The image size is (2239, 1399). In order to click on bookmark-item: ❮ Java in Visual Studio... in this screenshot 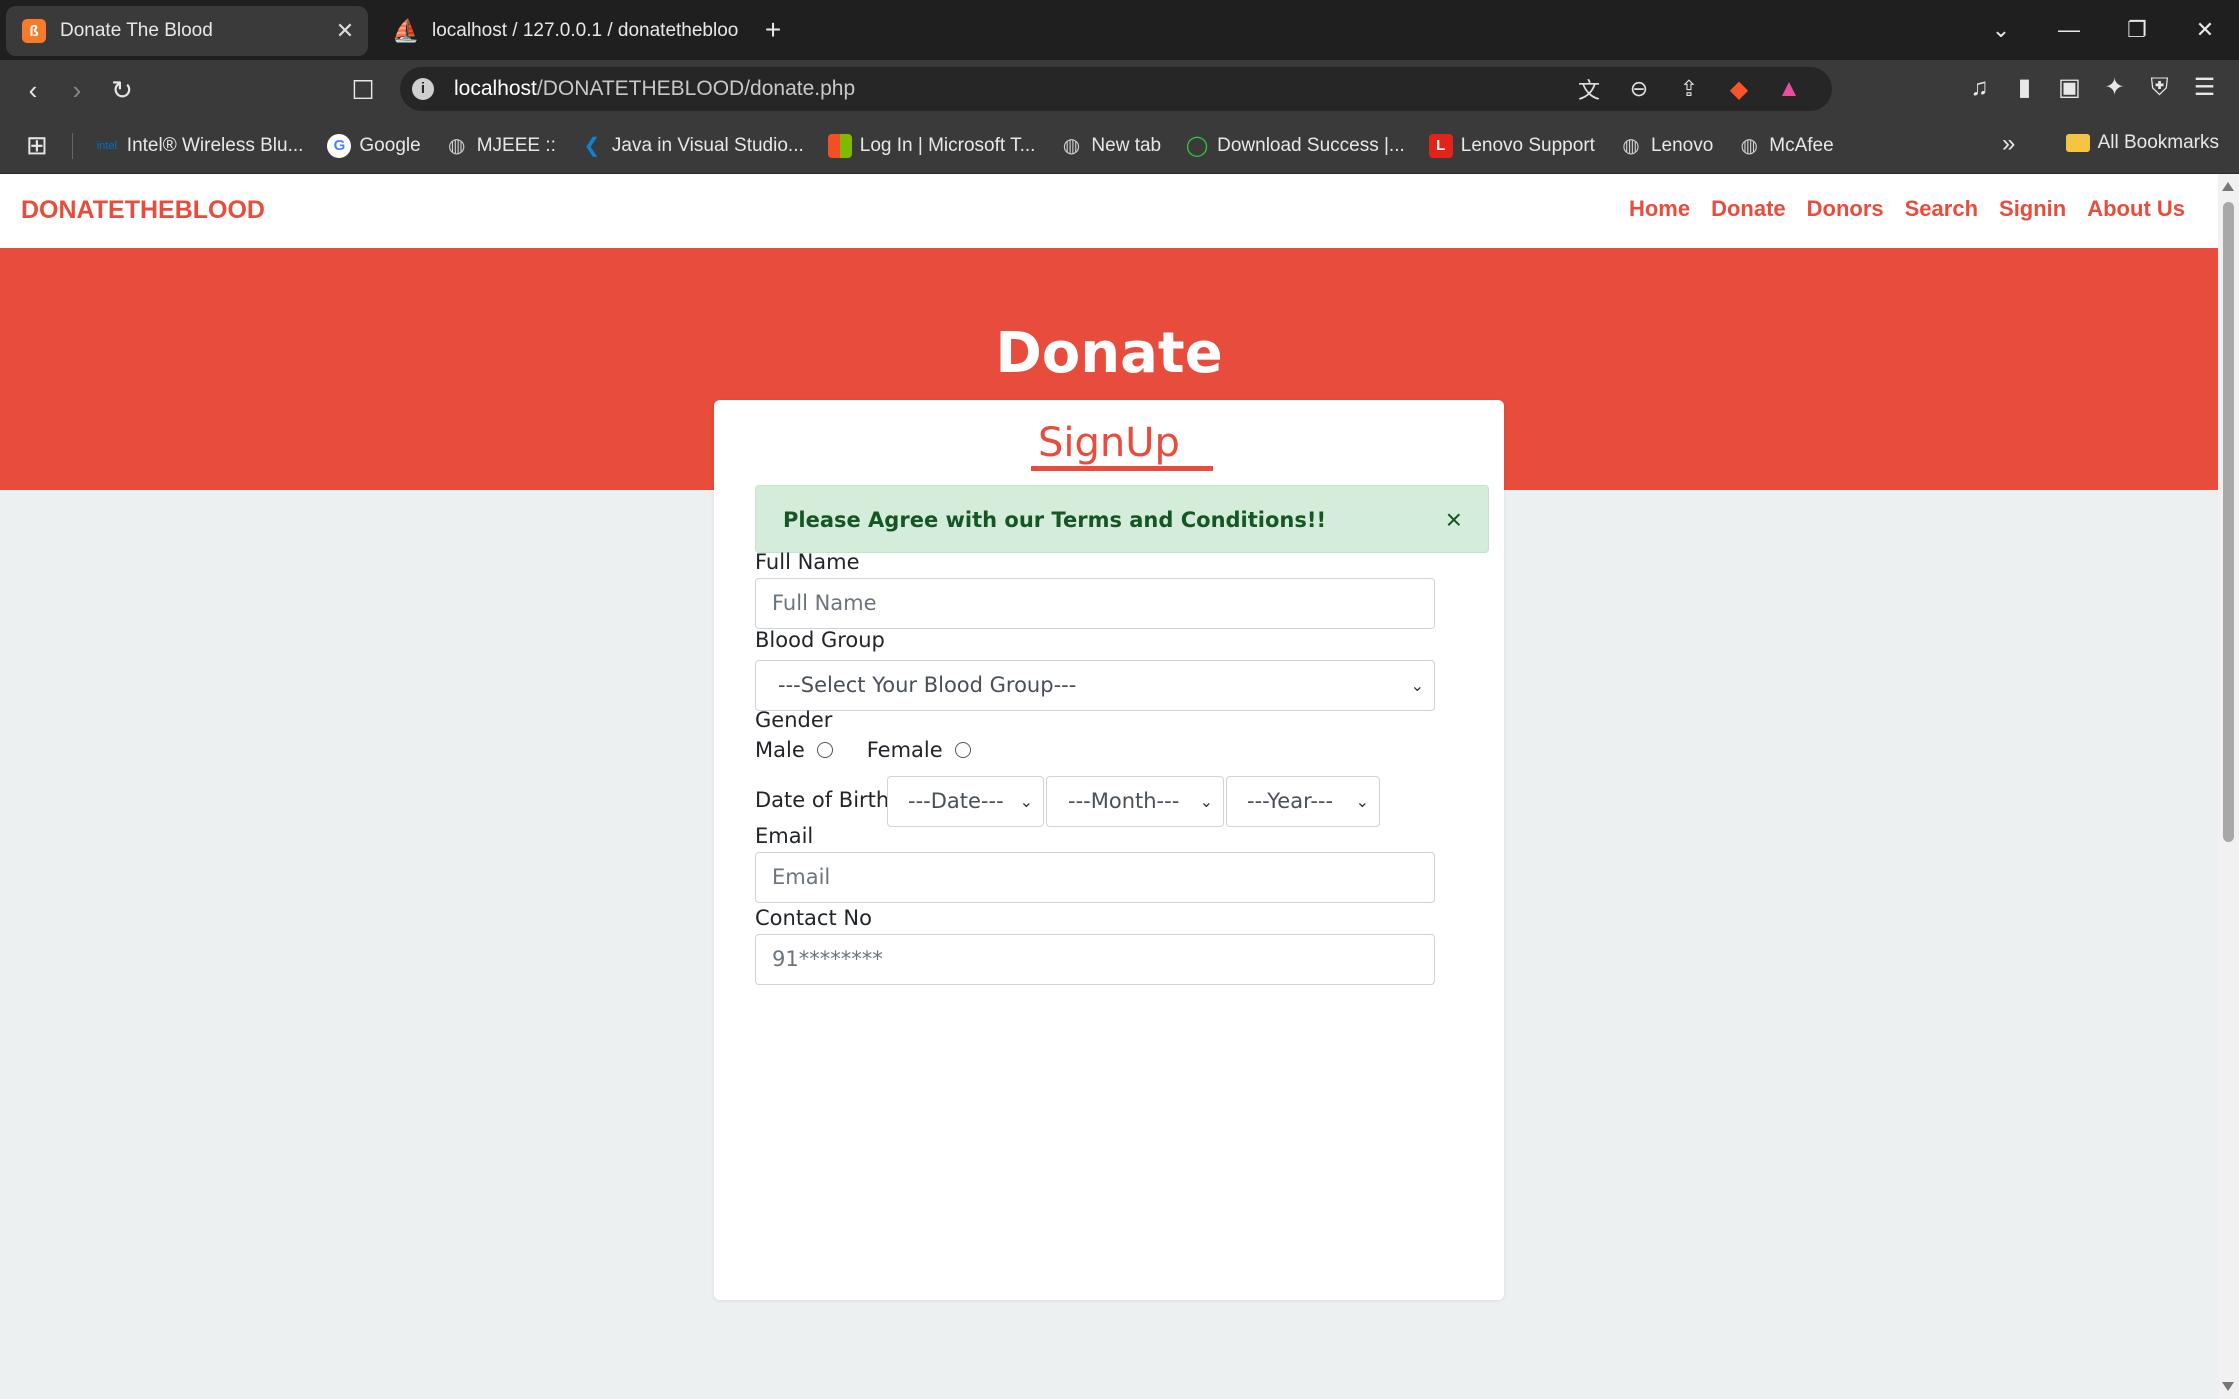, I will do `click(691, 146)`.